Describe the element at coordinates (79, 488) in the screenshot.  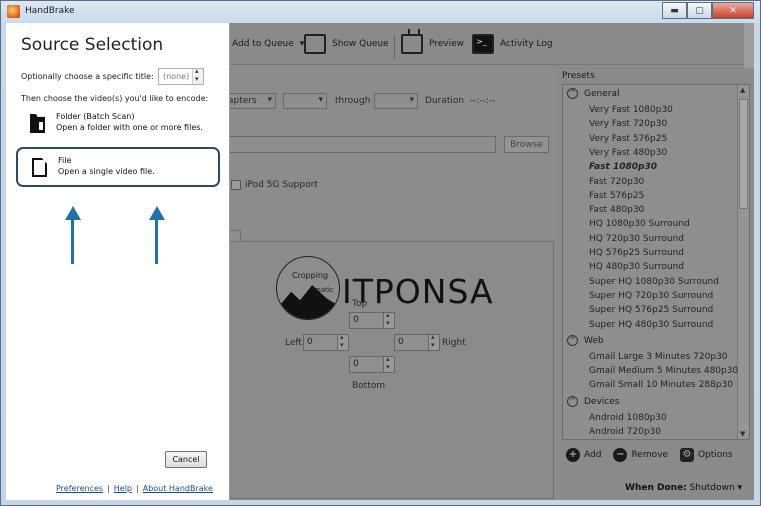
I see `preferences-link: Preferences` at that location.